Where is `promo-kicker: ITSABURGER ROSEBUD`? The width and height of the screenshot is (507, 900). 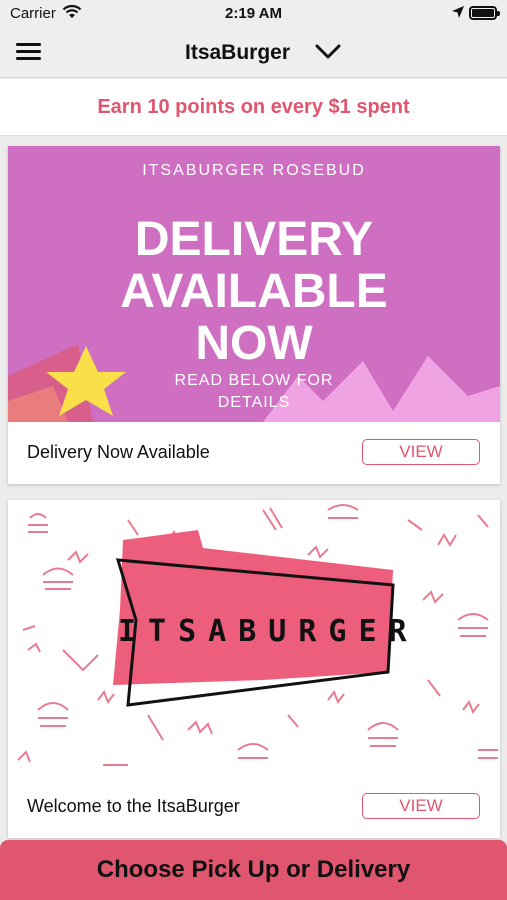
promo-kicker: ITSABURGER ROSEBUD is located at coordinates (254, 170).